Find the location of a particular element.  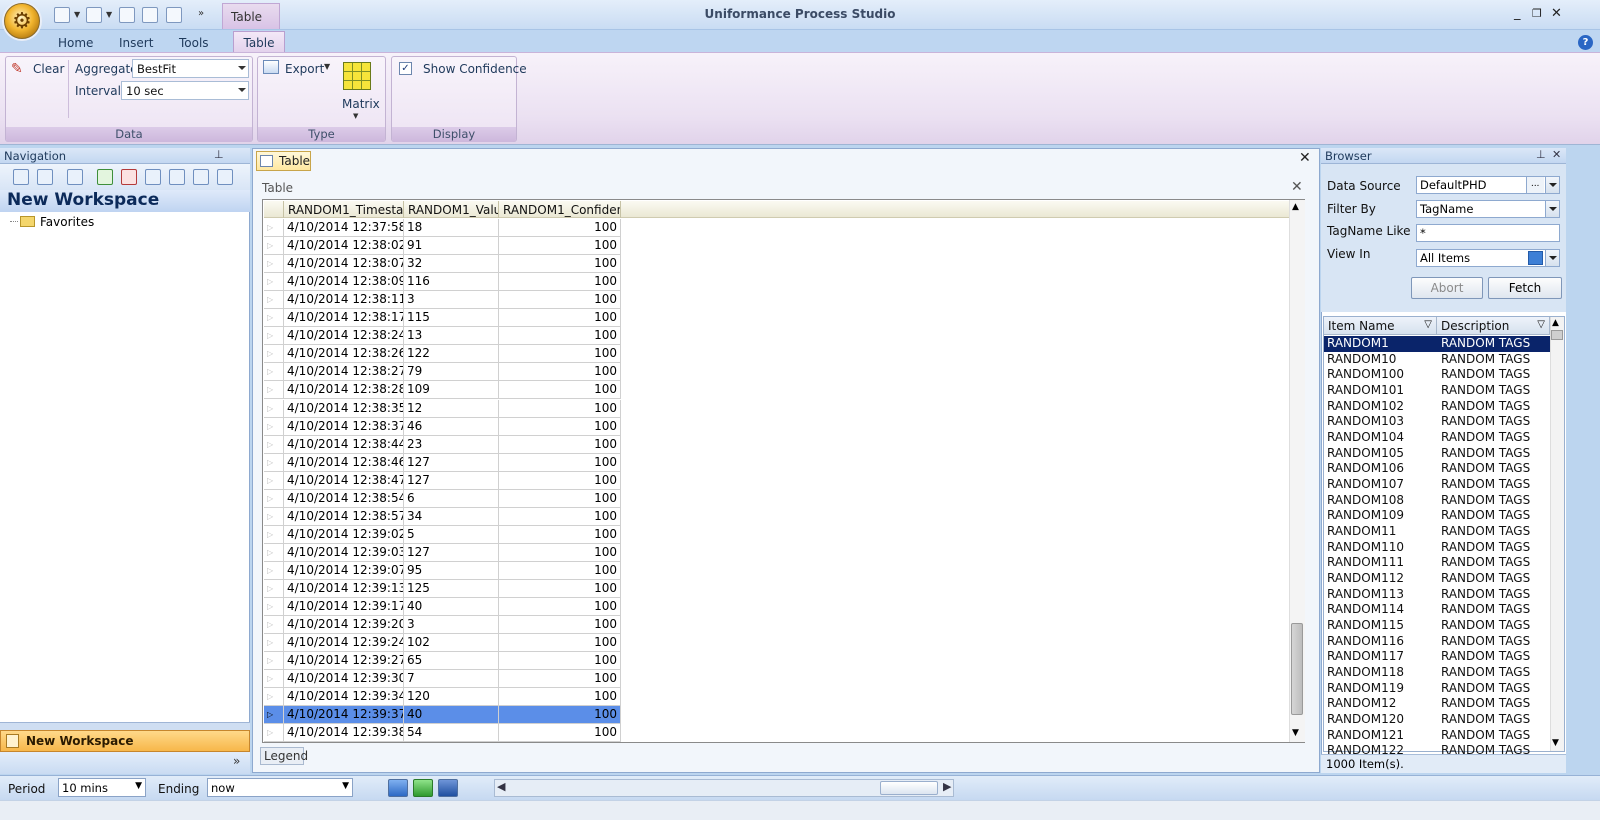

panel-splitter is located at coordinates (125, 726).